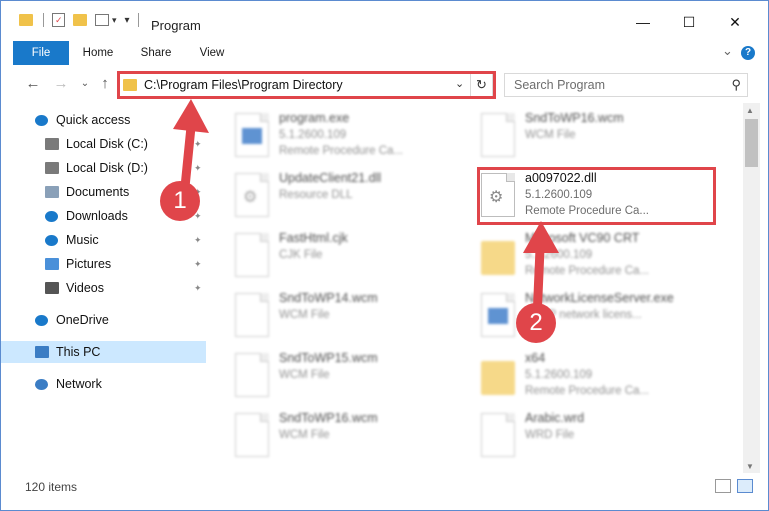 This screenshot has height=511, width=769. Describe the element at coordinates (750, 110) in the screenshot. I see `scroll-up-icon: ▲` at that location.